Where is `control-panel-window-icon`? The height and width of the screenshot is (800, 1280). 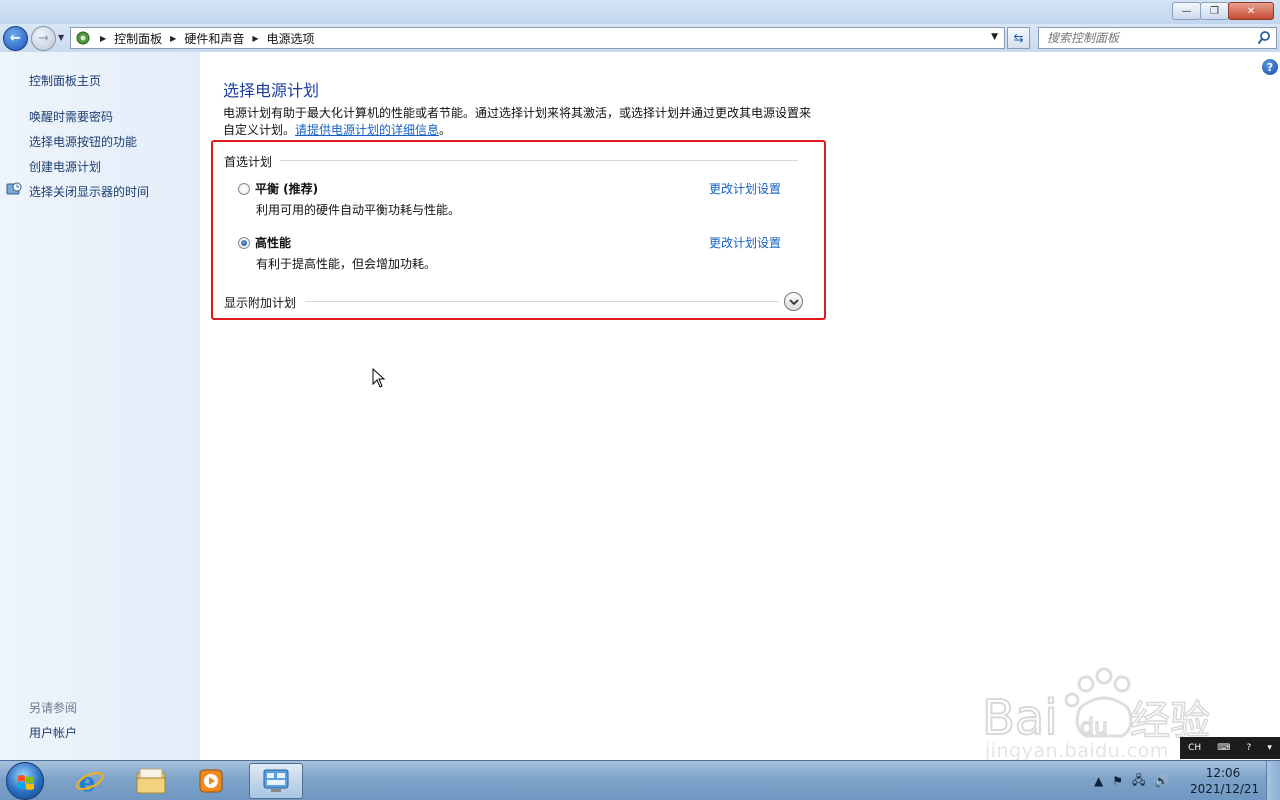
control-panel-window-icon is located at coordinates (276, 780).